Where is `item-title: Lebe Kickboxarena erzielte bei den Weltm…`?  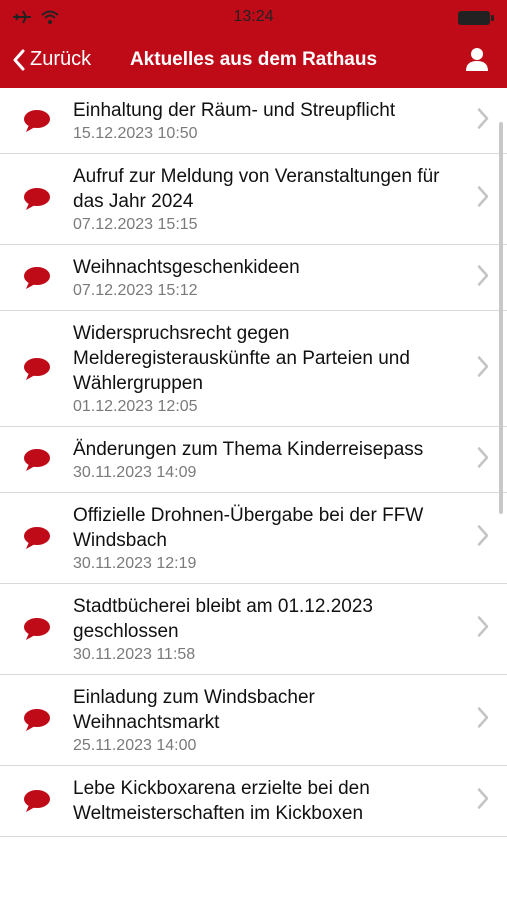 item-title: Lebe Kickboxarena erzielte bei den Weltm… is located at coordinates (221, 801).